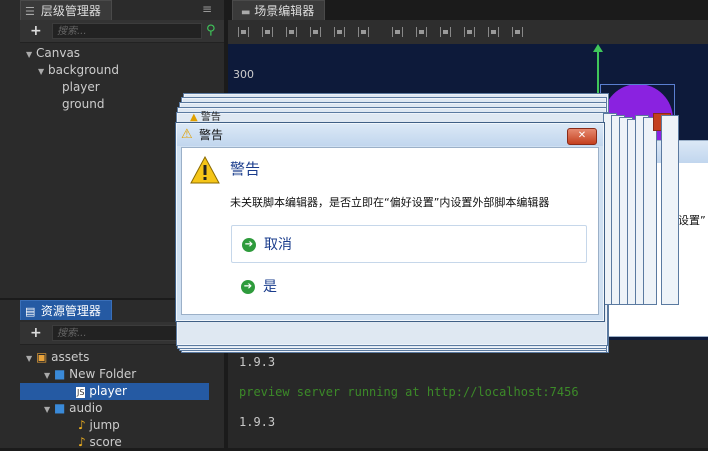 The height and width of the screenshot is (451, 708). What do you see at coordinates (57, 357) in the screenshot?
I see `asset-folder-assets: ▼ ▣ assets` at bounding box center [57, 357].